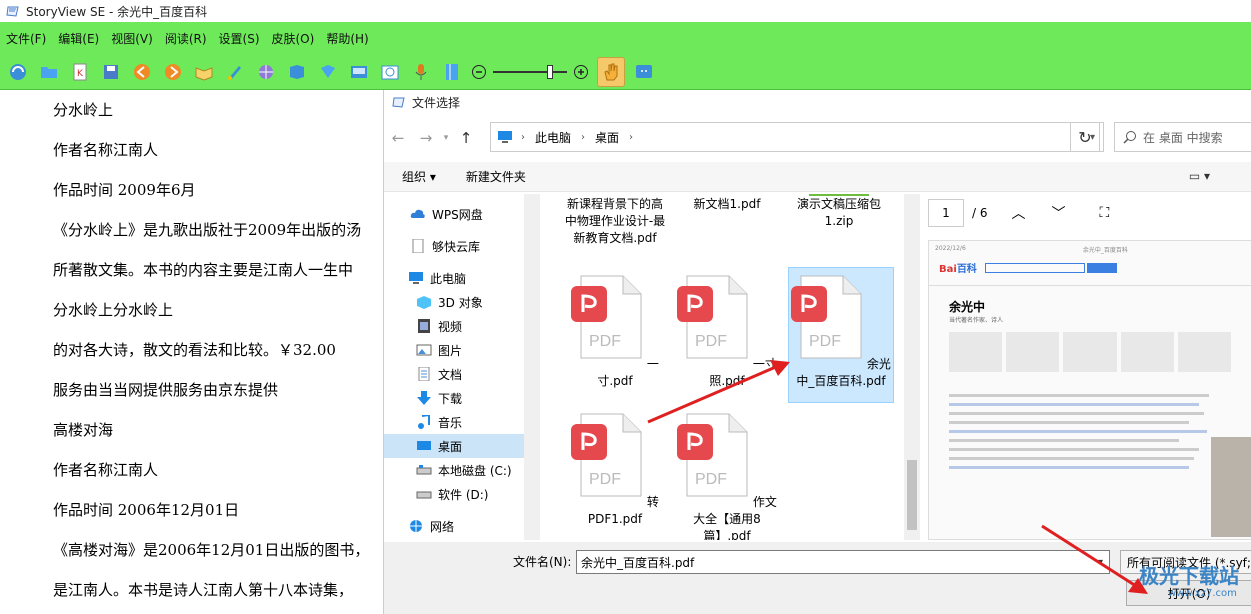  I want to click on nav-item-network: 网络, so click(454, 526).